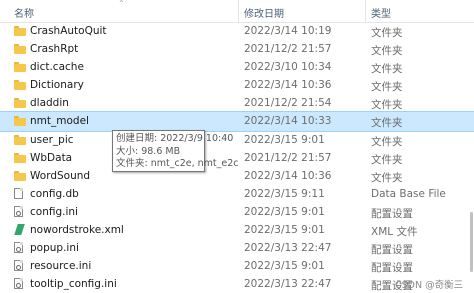  Describe the element at coordinates (54, 248) in the screenshot. I see `file-name: popup.ini` at that location.